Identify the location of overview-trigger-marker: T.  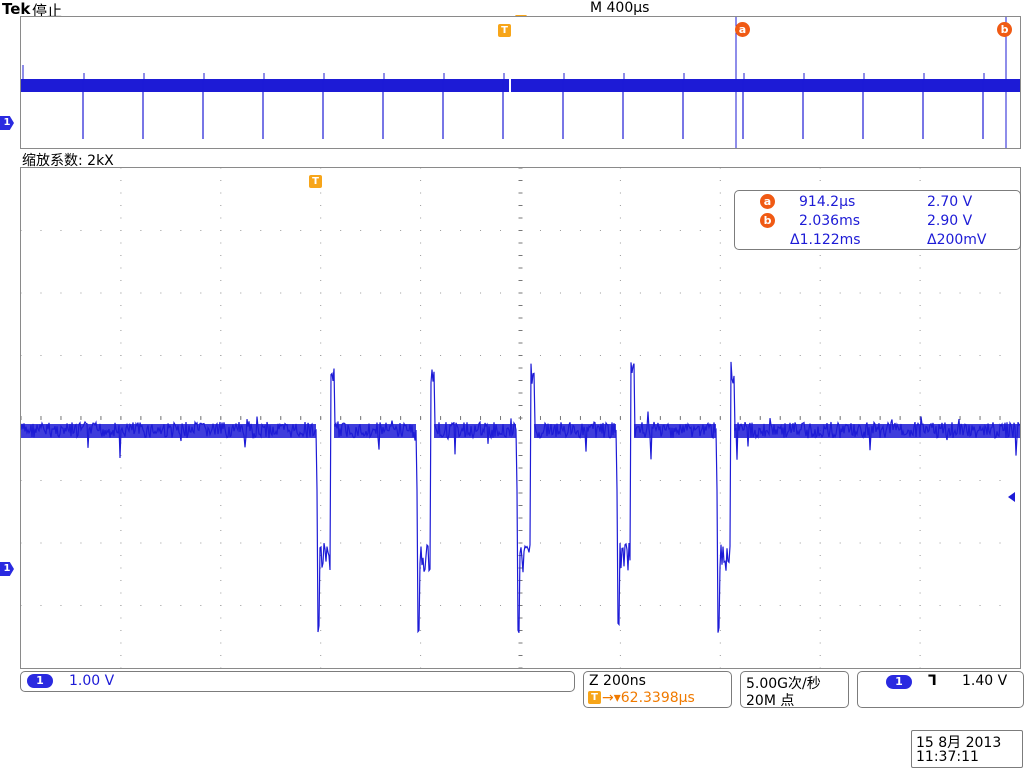
(504, 30).